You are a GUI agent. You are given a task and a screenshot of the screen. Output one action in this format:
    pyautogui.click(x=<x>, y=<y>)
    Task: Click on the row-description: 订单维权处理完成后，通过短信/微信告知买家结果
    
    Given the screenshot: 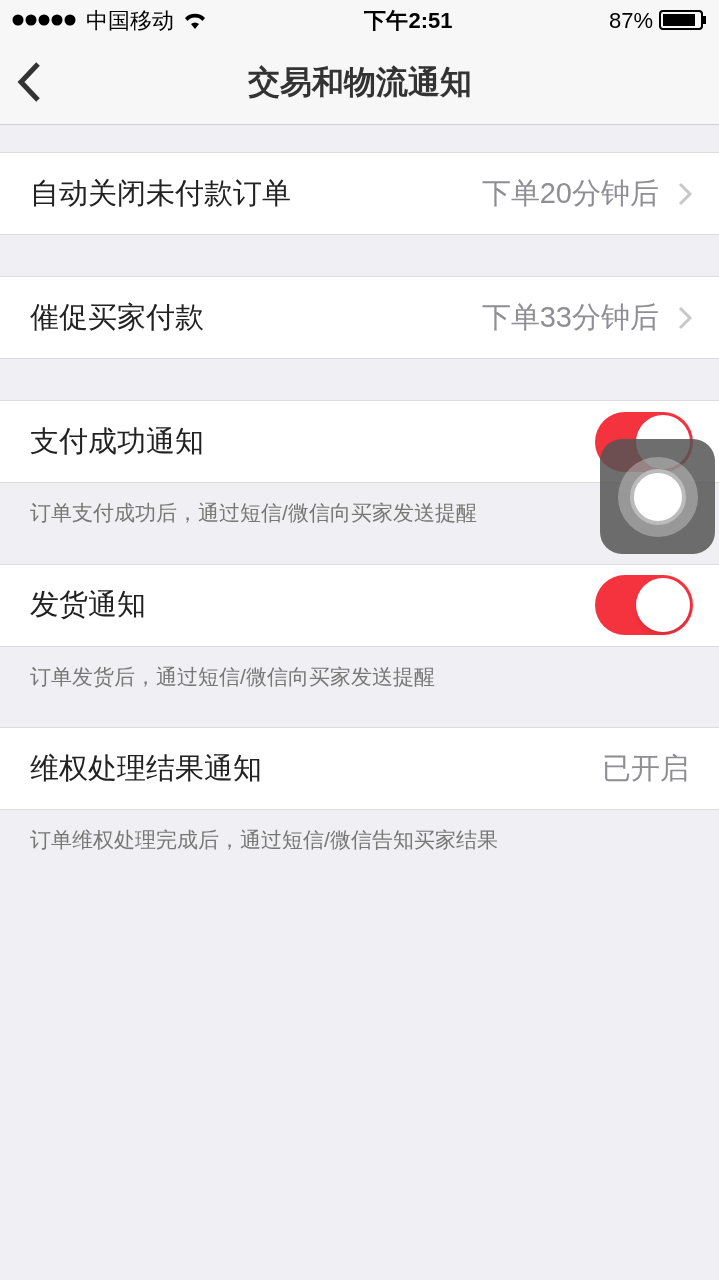 What is the action you would take?
    pyautogui.click(x=264, y=840)
    